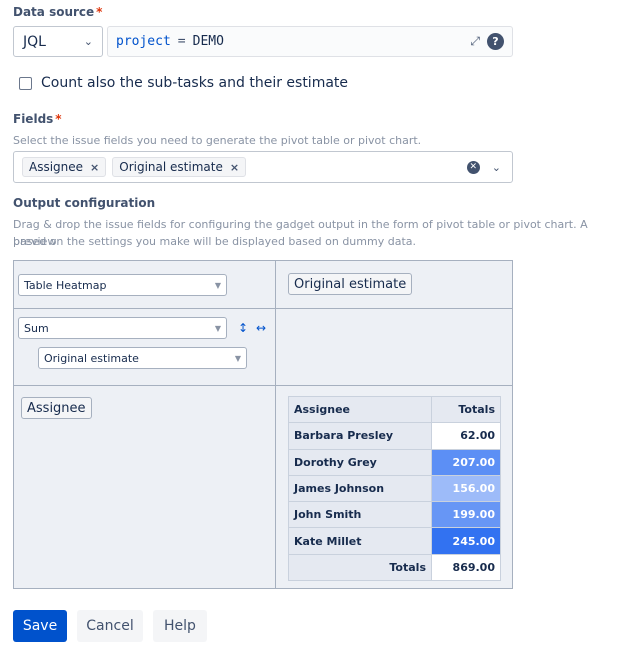 The width and height of the screenshot is (626, 653). Describe the element at coordinates (466, 436) in the screenshot. I see `row-value: 62.00` at that location.